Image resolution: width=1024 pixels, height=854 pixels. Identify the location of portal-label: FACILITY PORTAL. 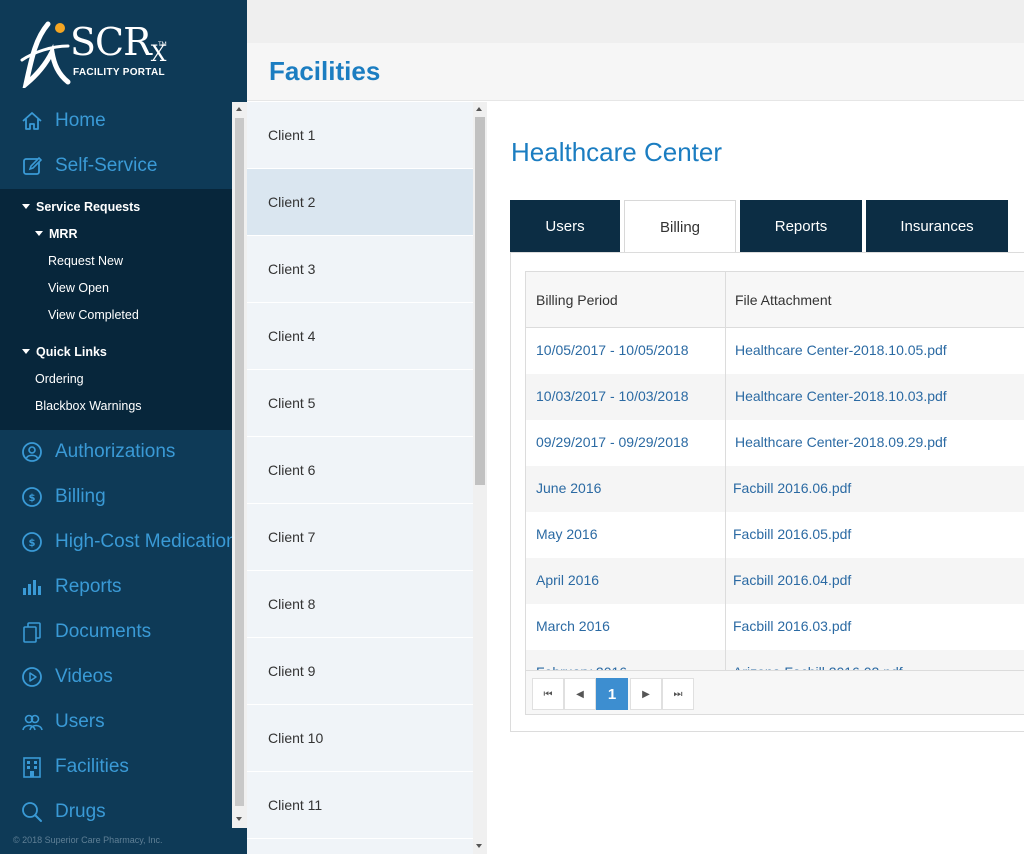
(119, 72).